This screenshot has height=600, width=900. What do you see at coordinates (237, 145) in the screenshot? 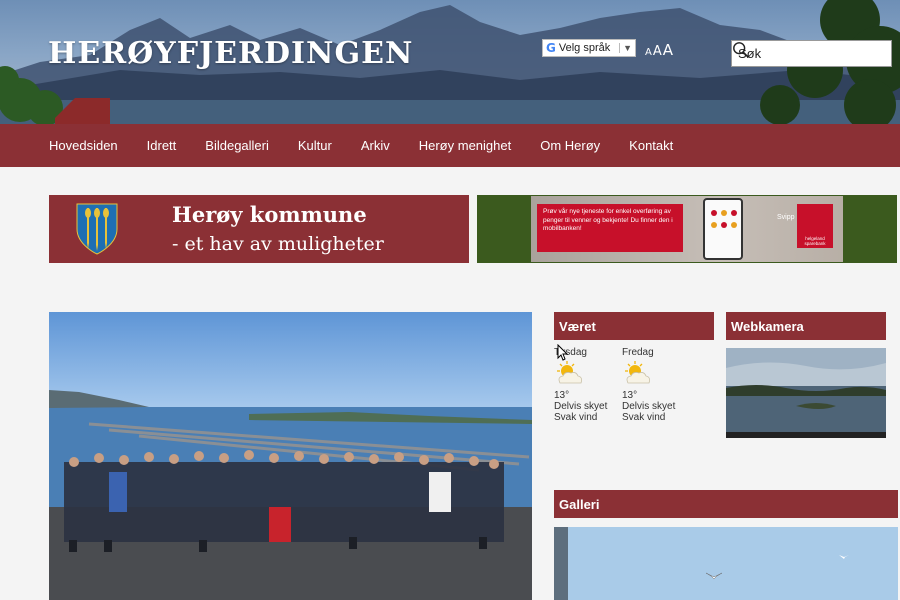
I see `nav-item-bildegalleri: Bildegalleri` at bounding box center [237, 145].